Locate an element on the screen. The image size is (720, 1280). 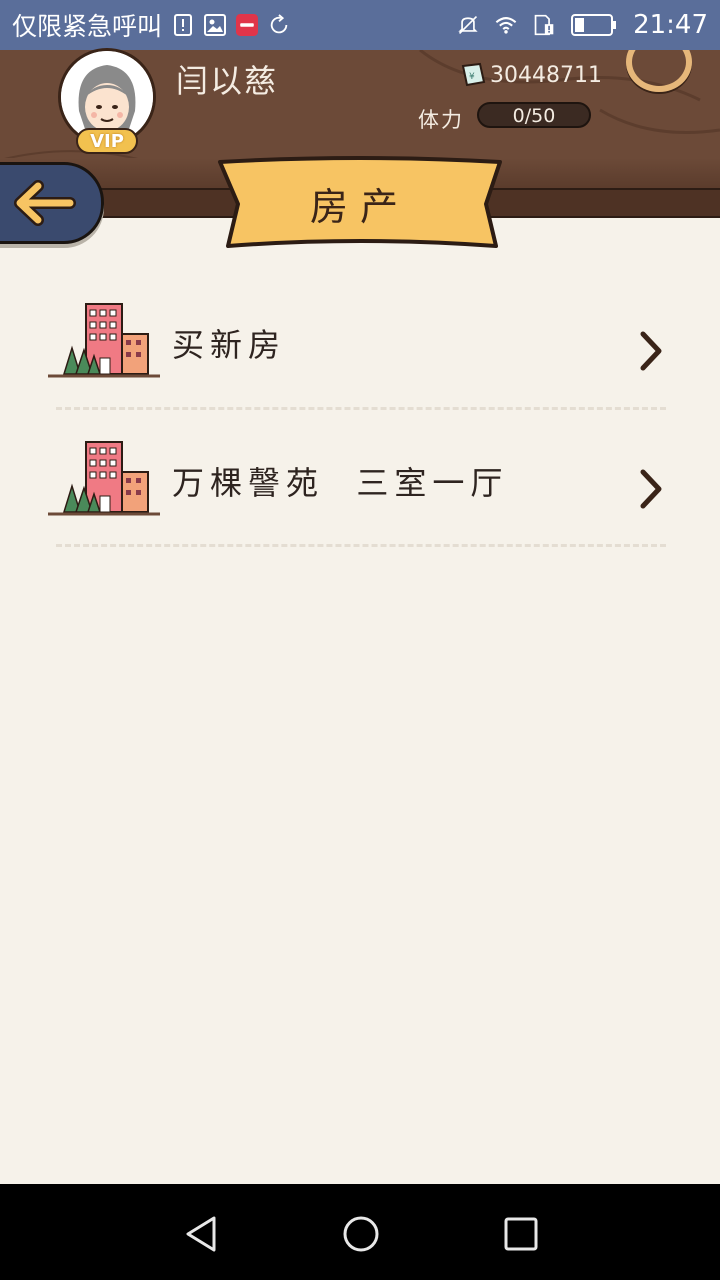
xiaohongshu-app-icon is located at coordinates (247, 25).